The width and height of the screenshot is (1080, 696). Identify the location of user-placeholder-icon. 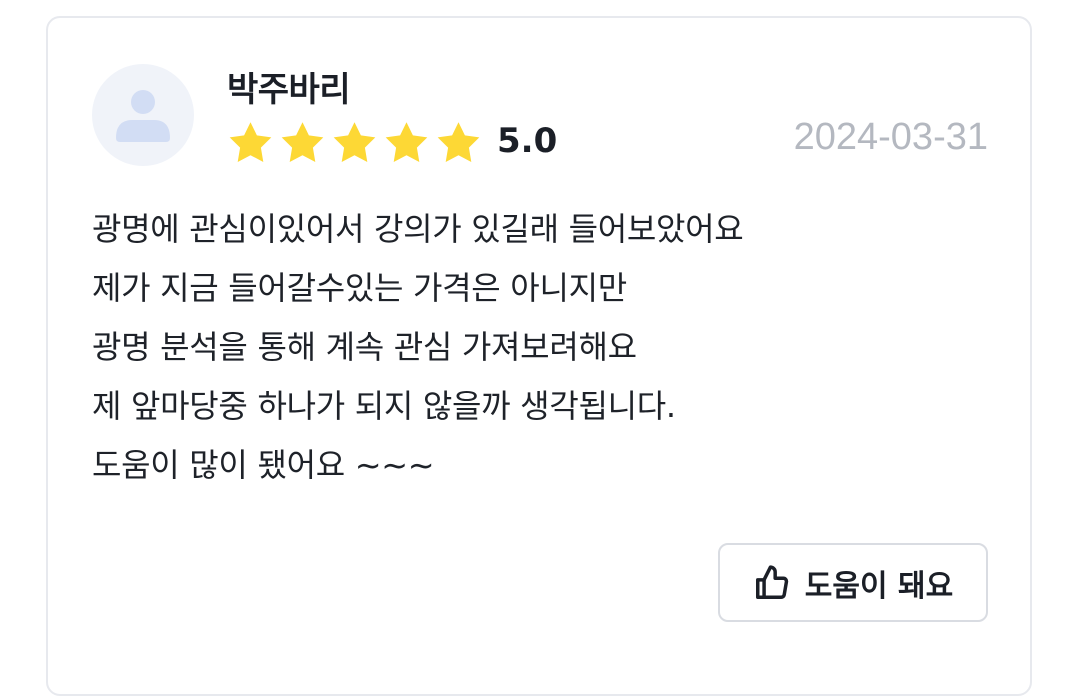
(143, 116).